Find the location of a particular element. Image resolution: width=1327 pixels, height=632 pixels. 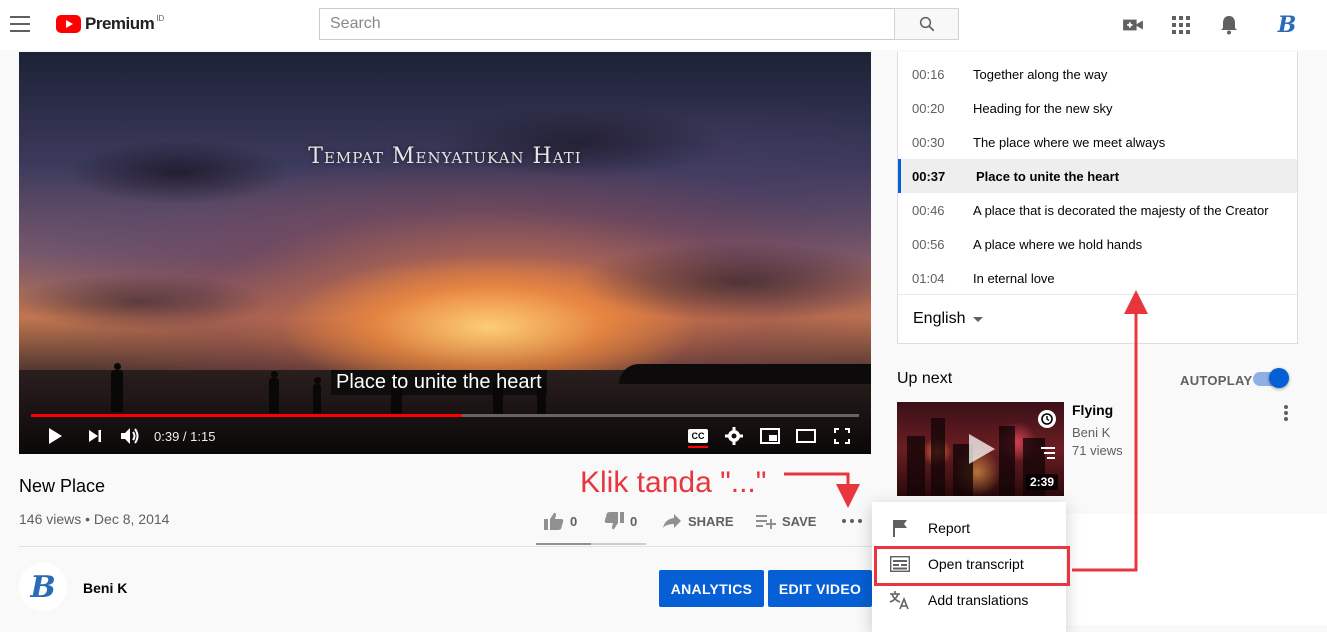

annotation-arrows is located at coordinates (966, 431).